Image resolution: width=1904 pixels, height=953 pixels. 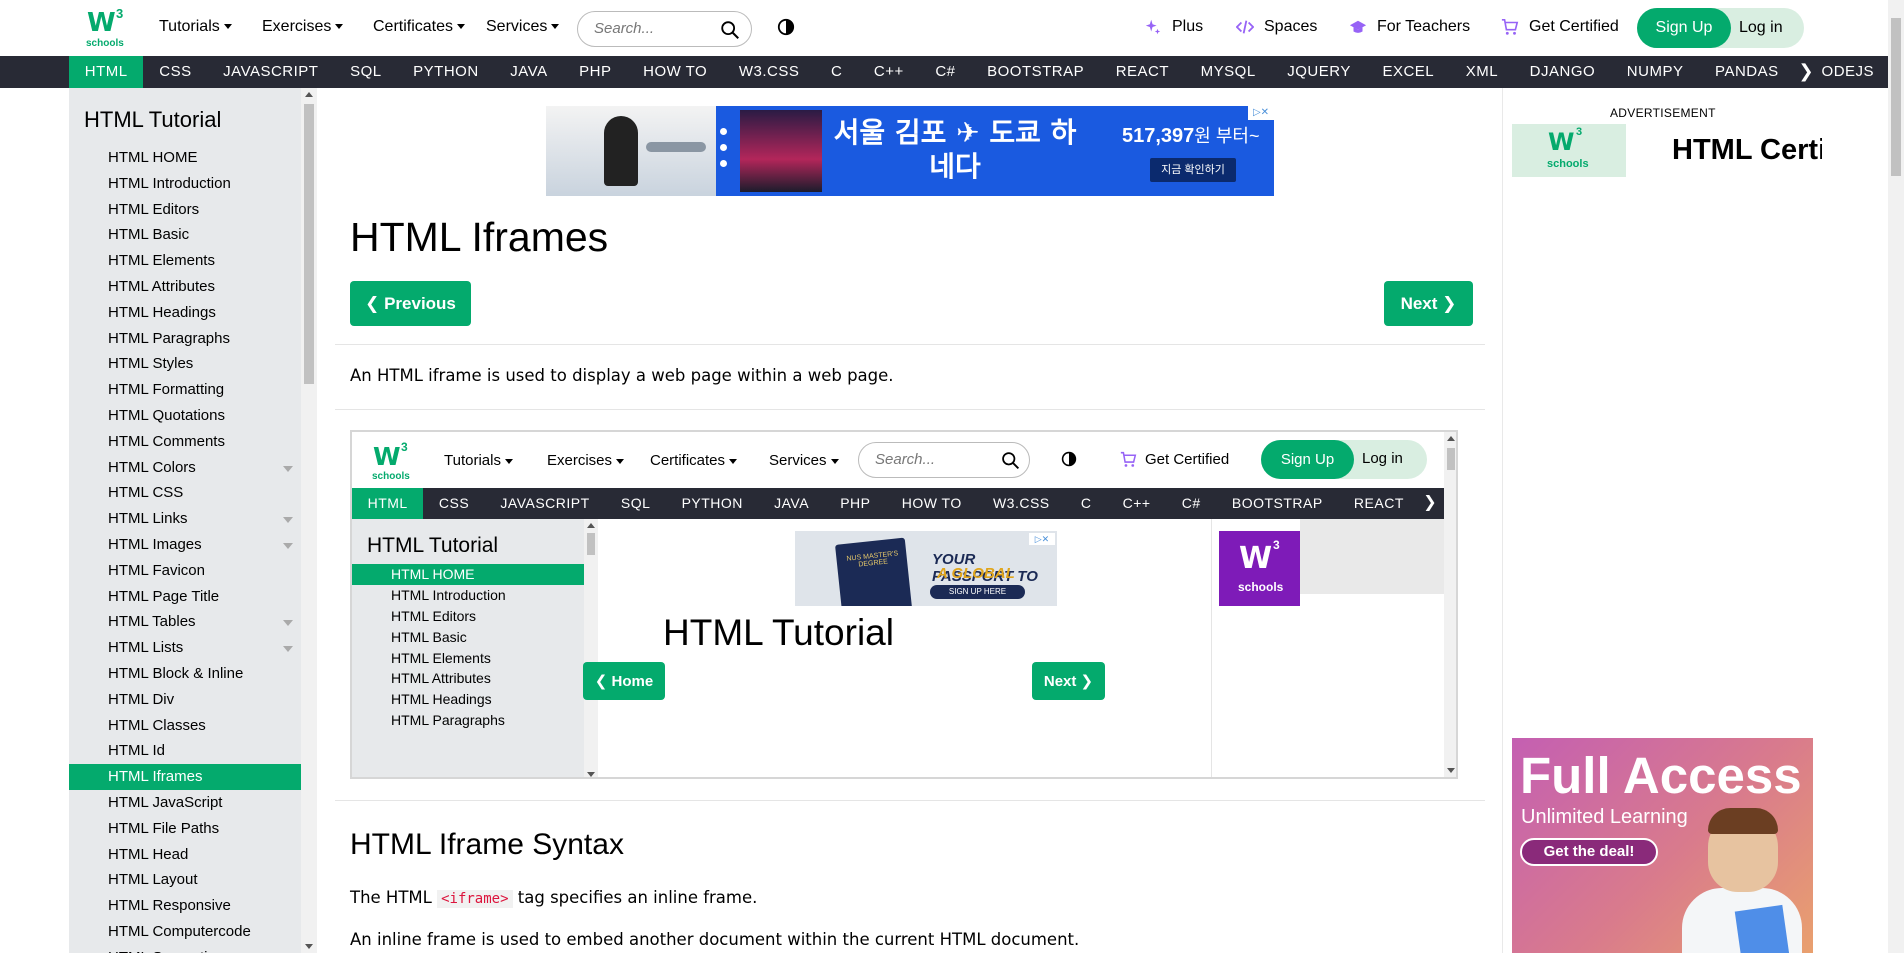 What do you see at coordinates (185, 597) in the screenshot?
I see `sidebar-item-html-page-title: HTML Page Title` at bounding box center [185, 597].